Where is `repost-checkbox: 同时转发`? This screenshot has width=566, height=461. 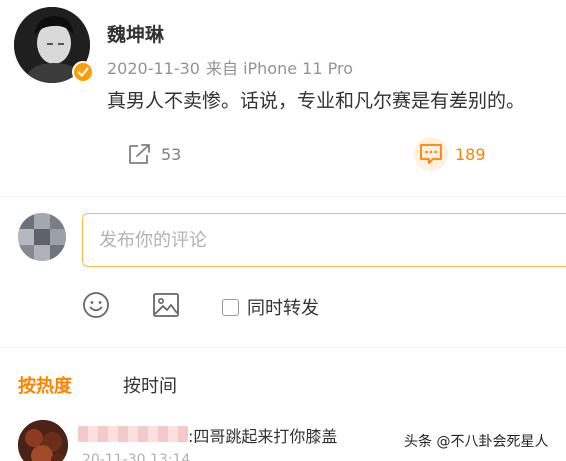 repost-checkbox: 同时转发 is located at coordinates (270, 307).